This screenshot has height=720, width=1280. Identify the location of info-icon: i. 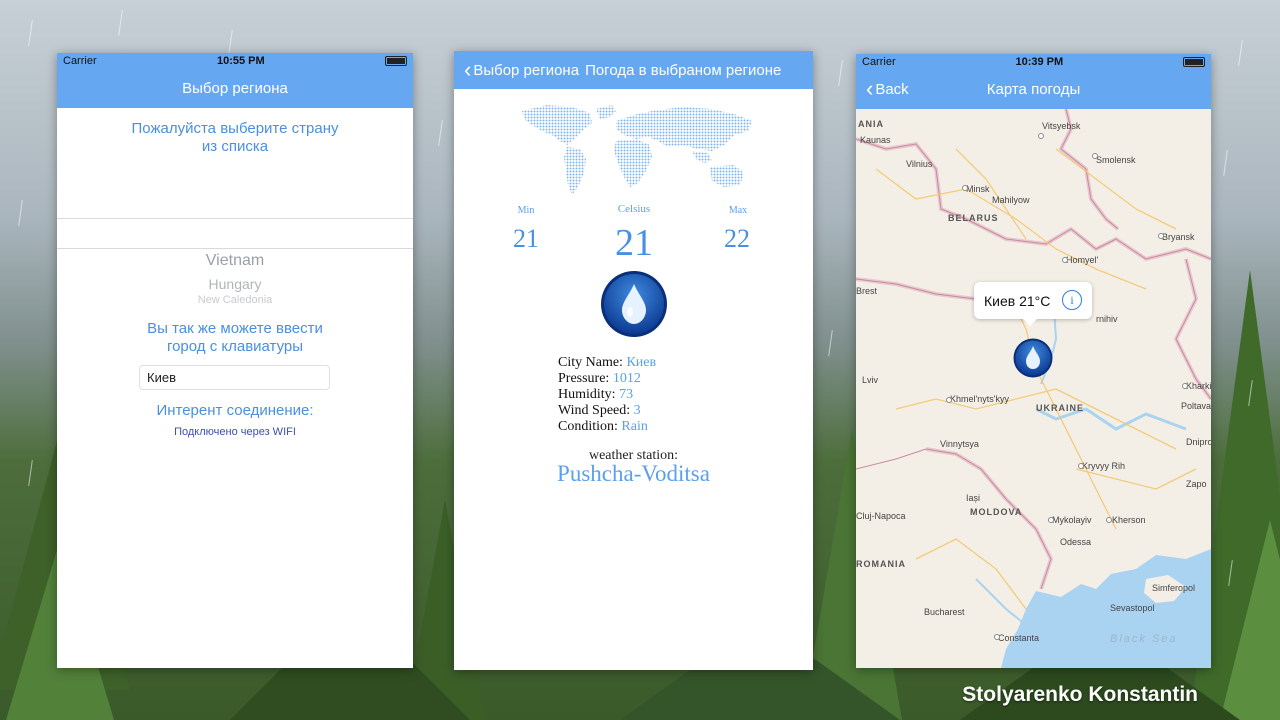
(1072, 300).